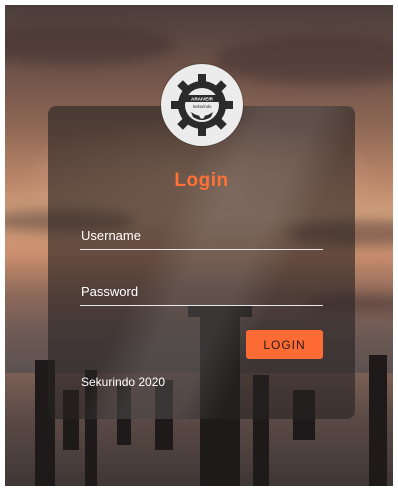 The height and width of the screenshot is (491, 398). I want to click on company-logo: ARAIVEIR Sekurindo, so click(202, 105).